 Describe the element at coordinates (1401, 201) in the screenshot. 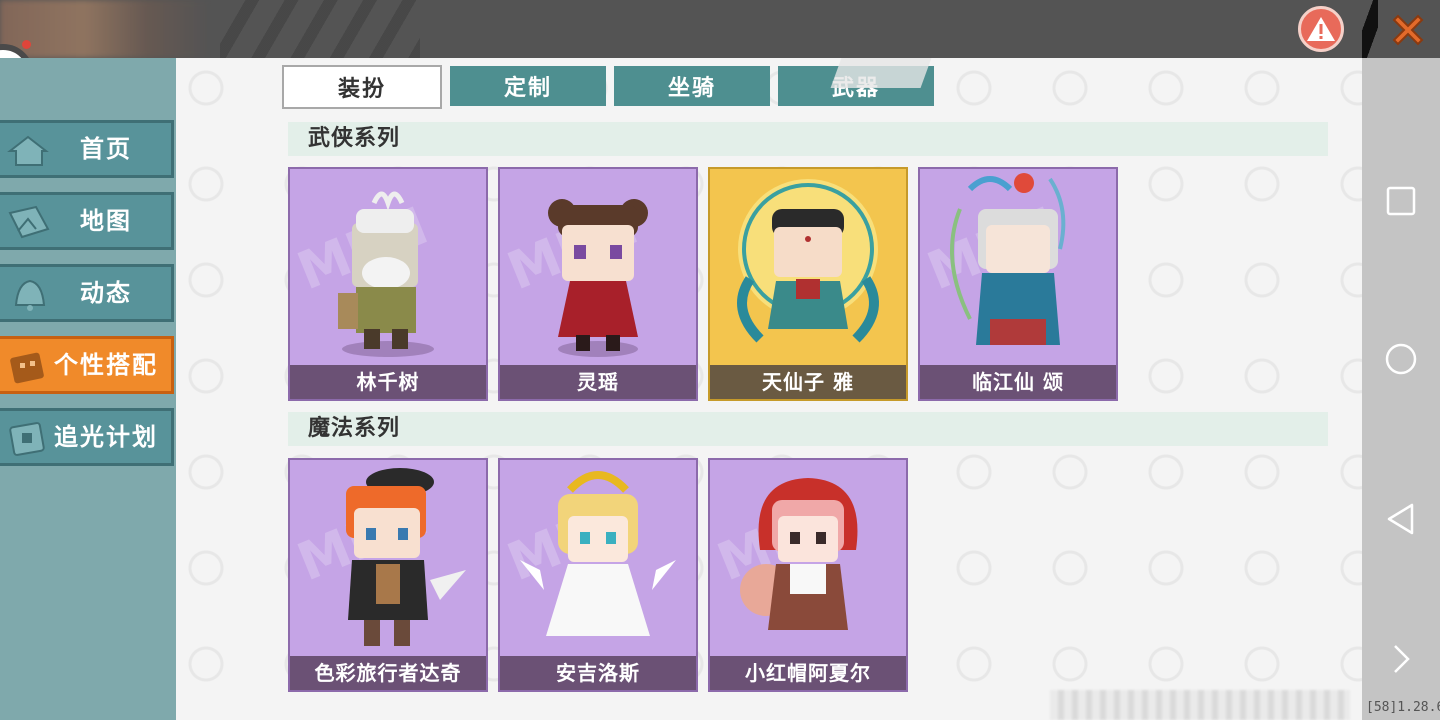

I see `square-recents-icon` at that location.